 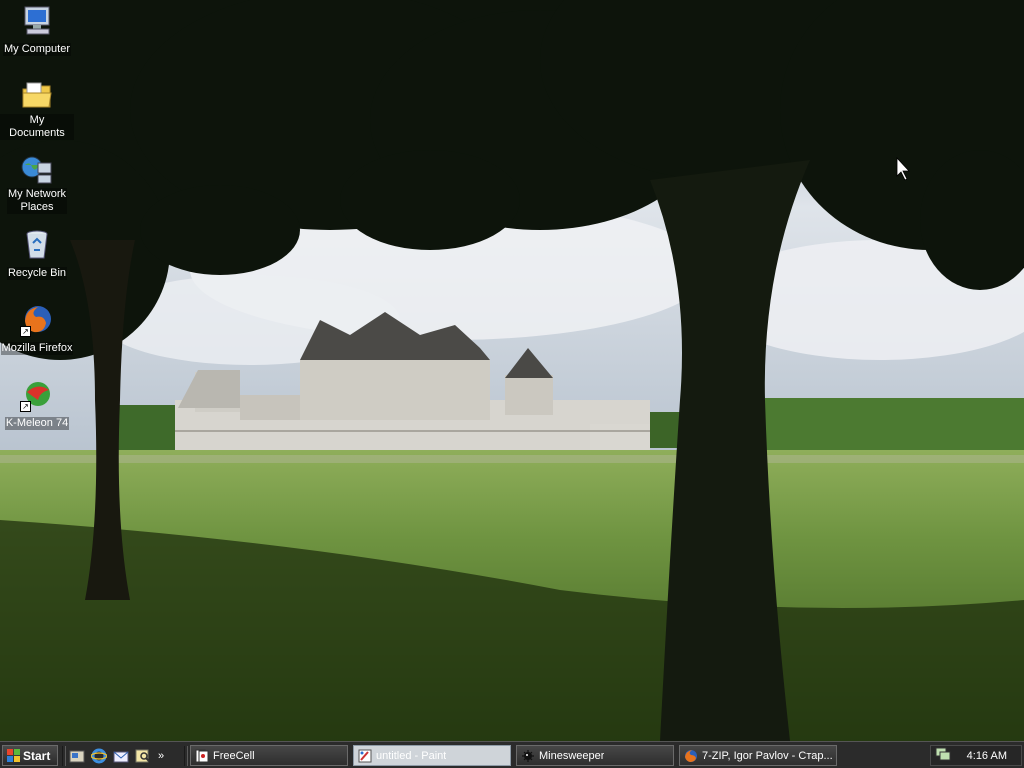 What do you see at coordinates (943, 755) in the screenshot?
I see `network-status-icon` at bounding box center [943, 755].